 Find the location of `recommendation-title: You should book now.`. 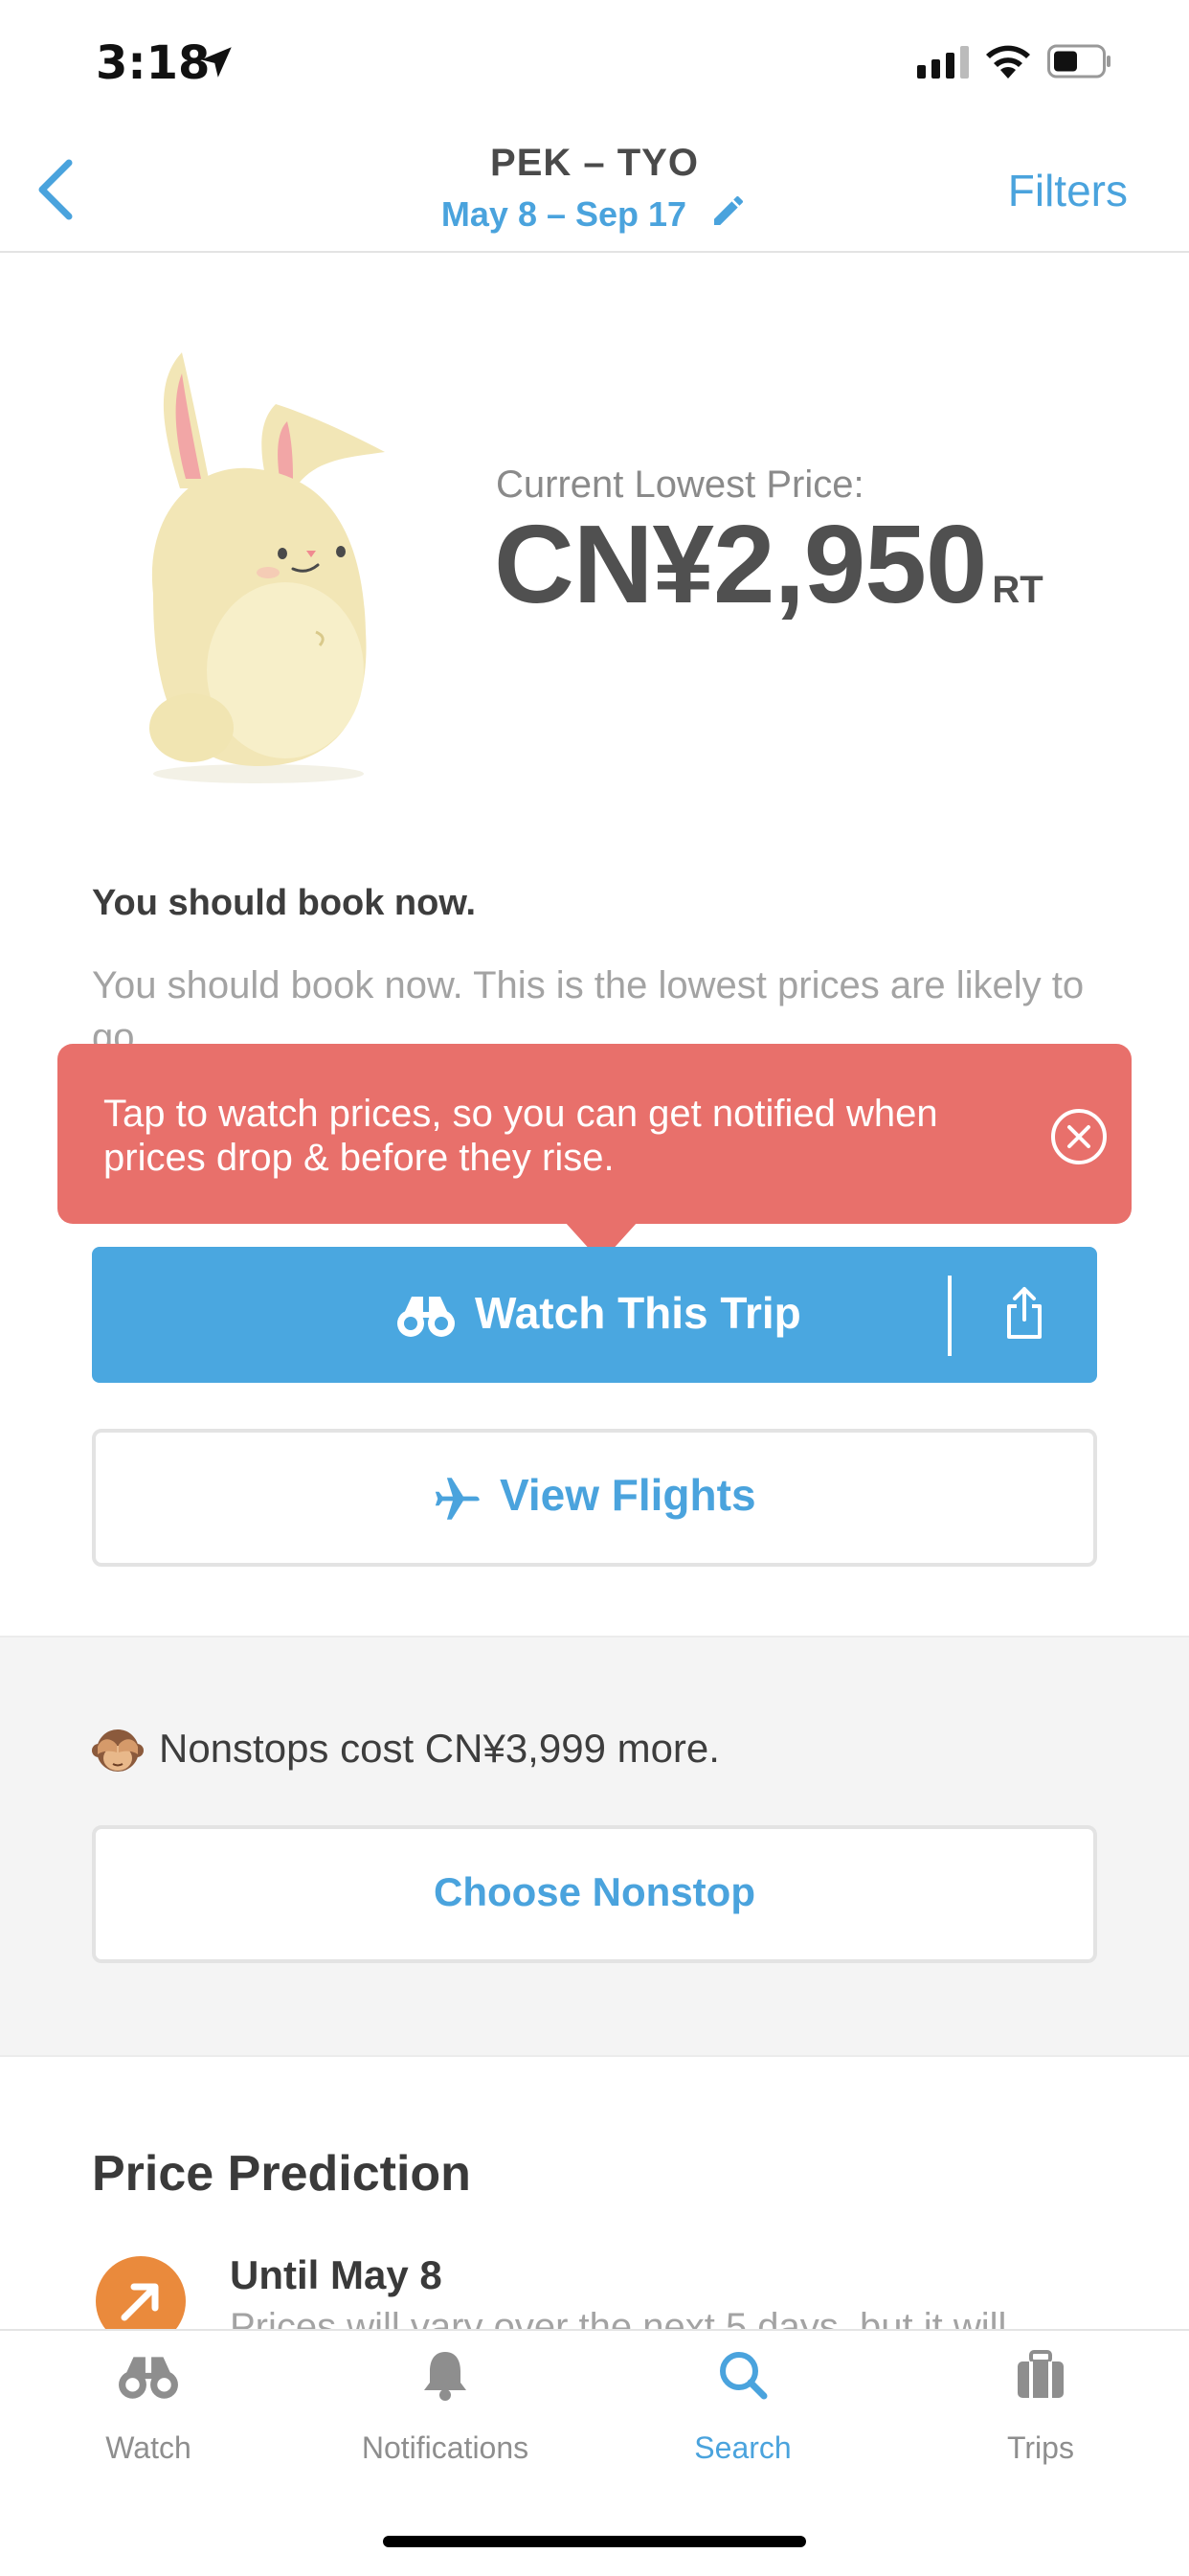

recommendation-title: You should book now. is located at coordinates (284, 903).